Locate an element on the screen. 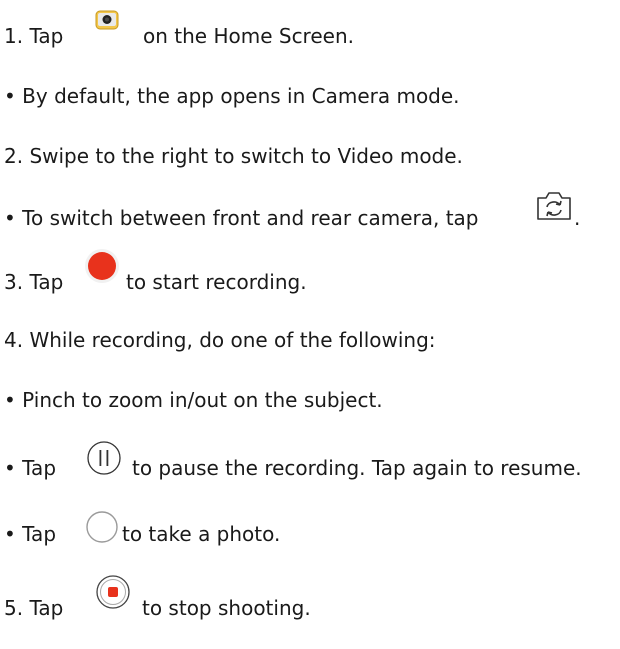 This screenshot has height=649, width=620. photo-note-prefix: • Tap is located at coordinates (30, 534).